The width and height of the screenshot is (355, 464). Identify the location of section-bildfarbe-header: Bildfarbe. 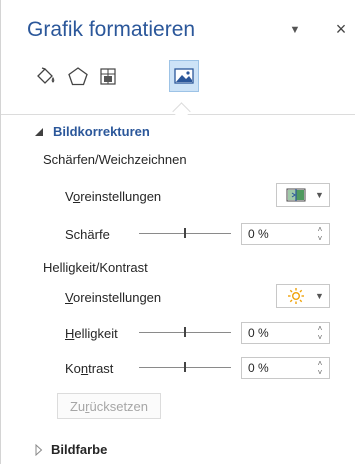
(71, 449).